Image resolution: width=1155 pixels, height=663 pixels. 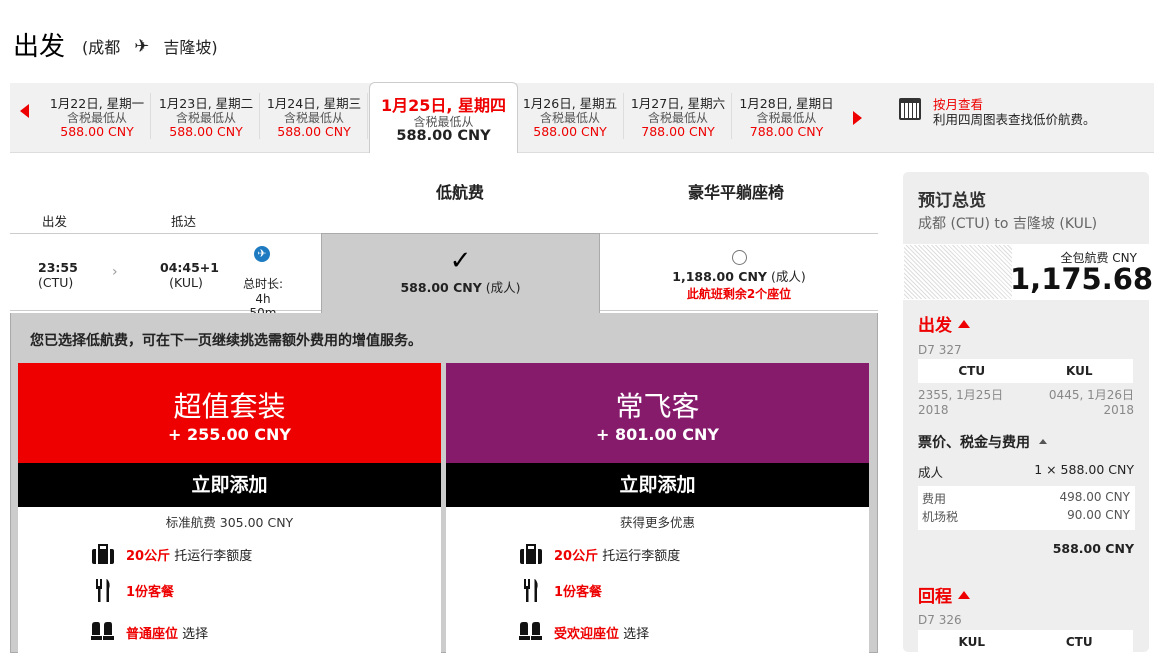 I want to click on premium-fare-price: 1,188.00 CNY (成人), so click(x=739, y=276).